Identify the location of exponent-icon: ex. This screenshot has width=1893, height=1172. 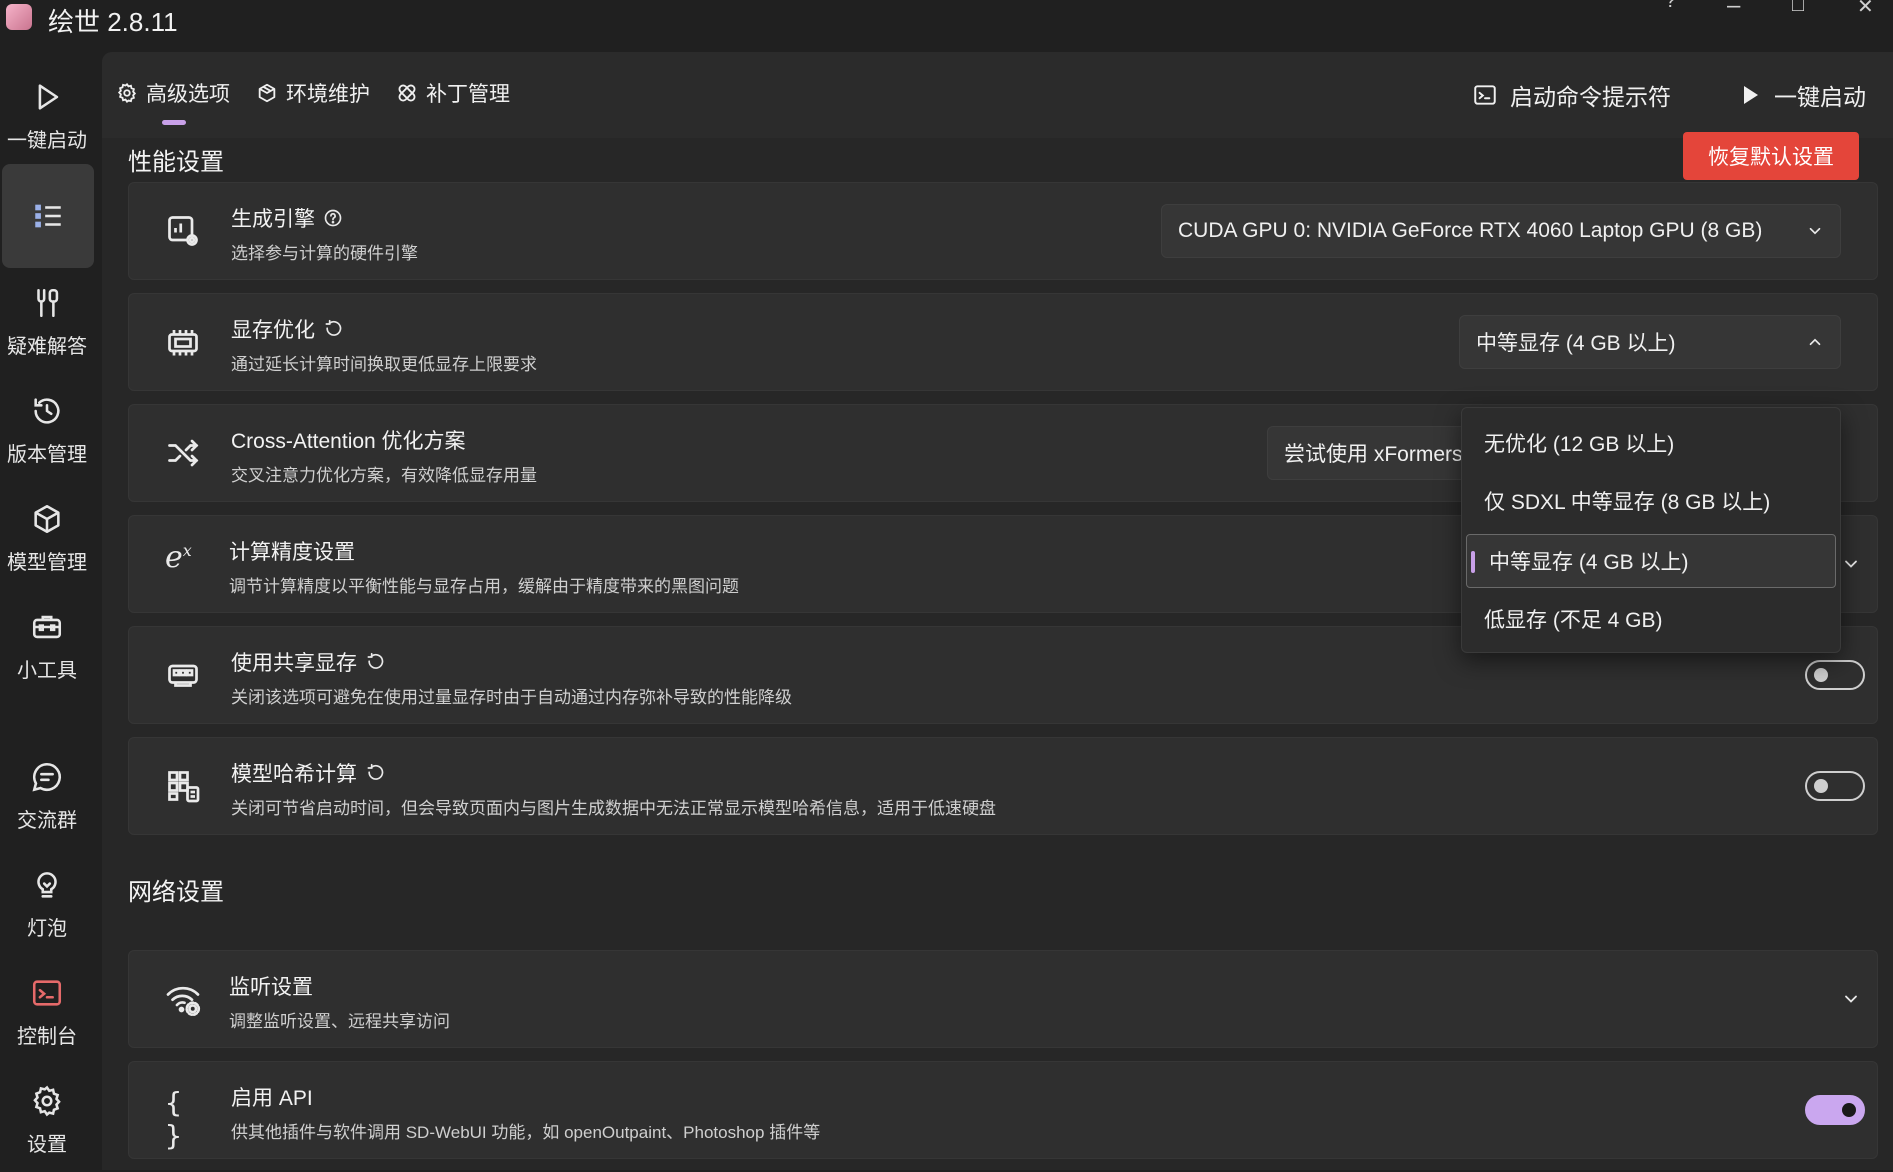
(178, 557).